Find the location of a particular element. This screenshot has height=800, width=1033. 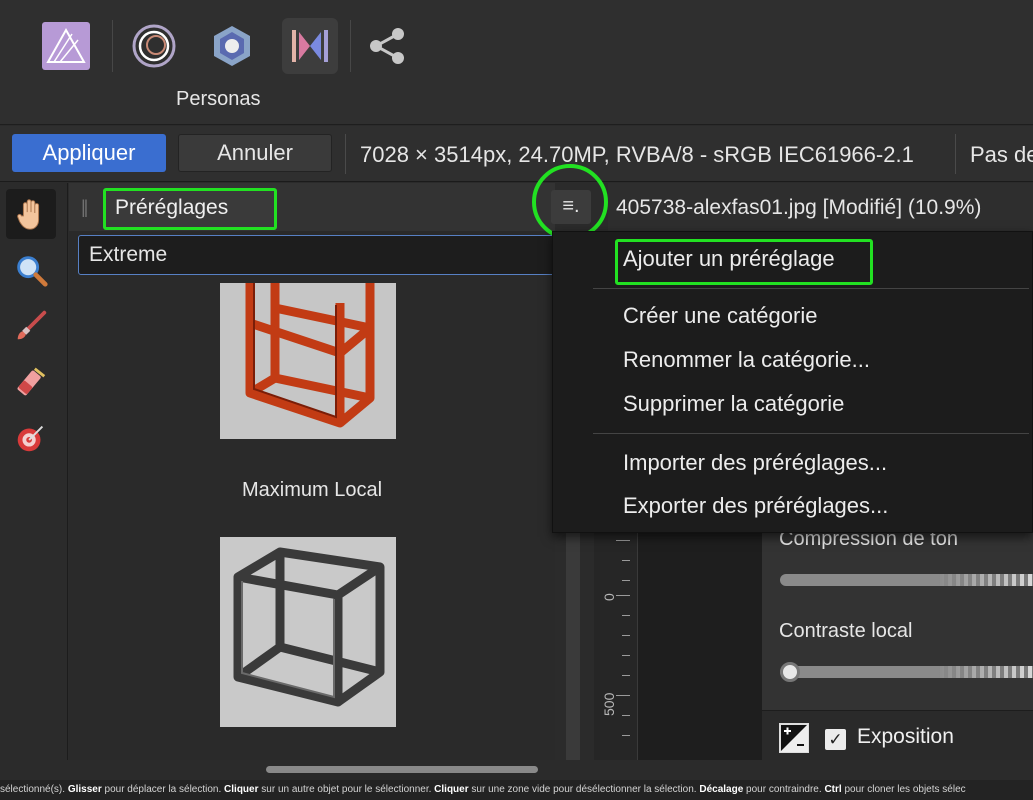

category-dropdown: Extreme is located at coordinates (323, 255).